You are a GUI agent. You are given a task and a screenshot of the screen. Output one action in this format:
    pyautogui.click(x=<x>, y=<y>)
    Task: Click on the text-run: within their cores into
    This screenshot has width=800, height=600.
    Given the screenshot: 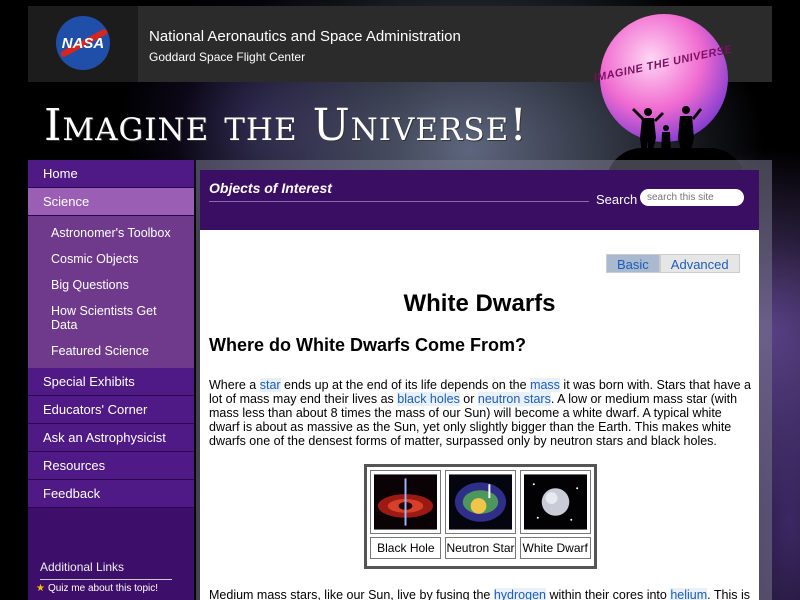 What is the action you would take?
    pyautogui.click(x=608, y=594)
    